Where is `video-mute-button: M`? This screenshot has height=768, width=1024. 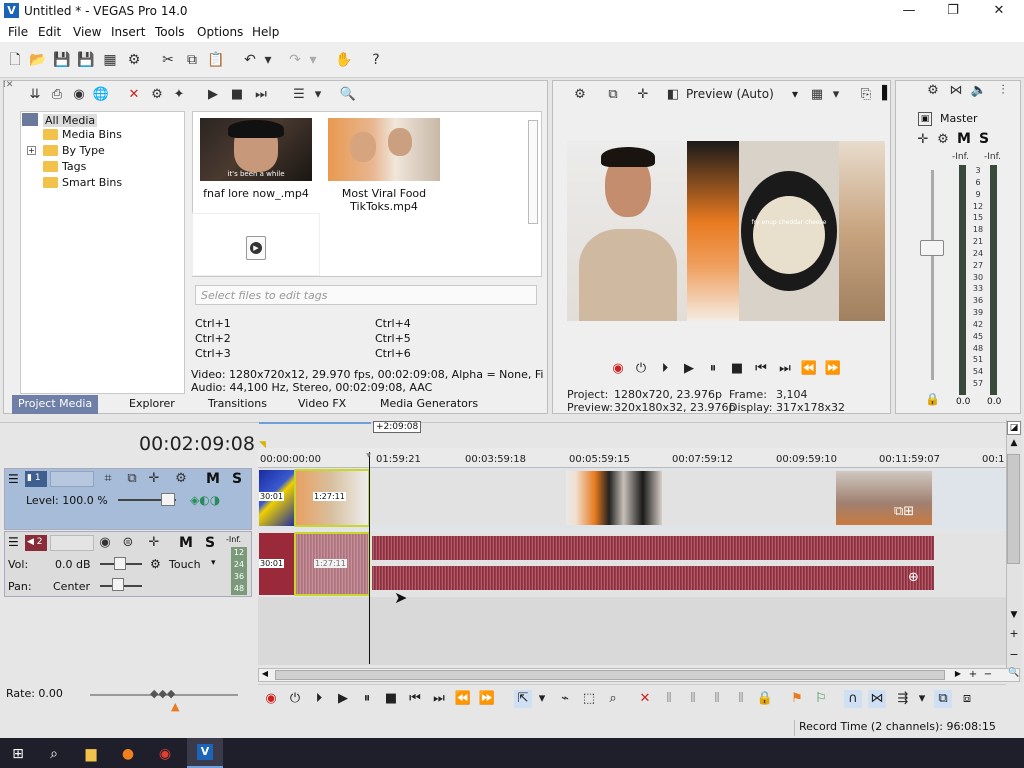 video-mute-button: M is located at coordinates (213, 479).